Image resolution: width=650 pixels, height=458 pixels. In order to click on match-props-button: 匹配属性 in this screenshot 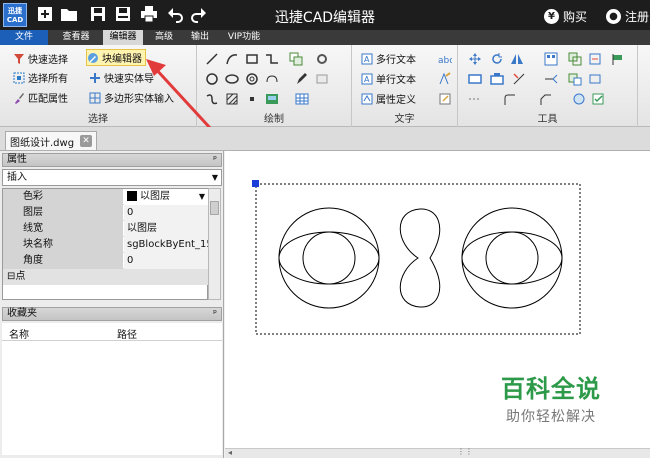, I will do `click(40, 97)`.